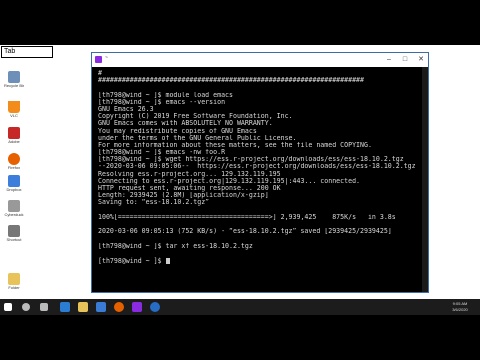 The width and height of the screenshot is (480, 360). Describe the element at coordinates (119, 307) in the screenshot. I see `firefox-icon` at that location.